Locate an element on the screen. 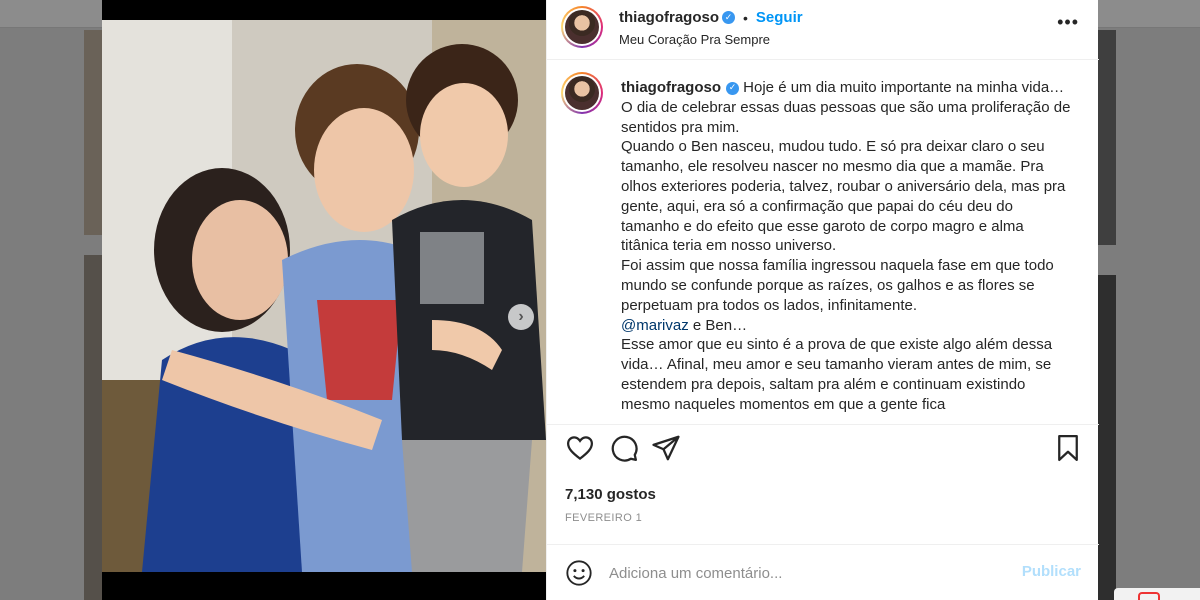 The width and height of the screenshot is (1200, 600). follow-button: Seguir is located at coordinates (779, 17).